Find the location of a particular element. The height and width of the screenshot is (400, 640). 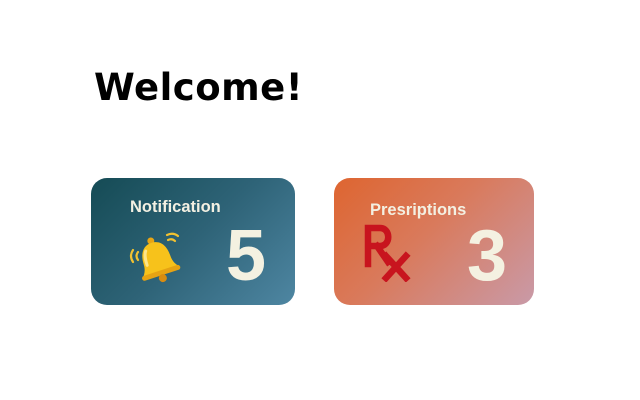

notification-card: Notification 5 is located at coordinates (193, 241).